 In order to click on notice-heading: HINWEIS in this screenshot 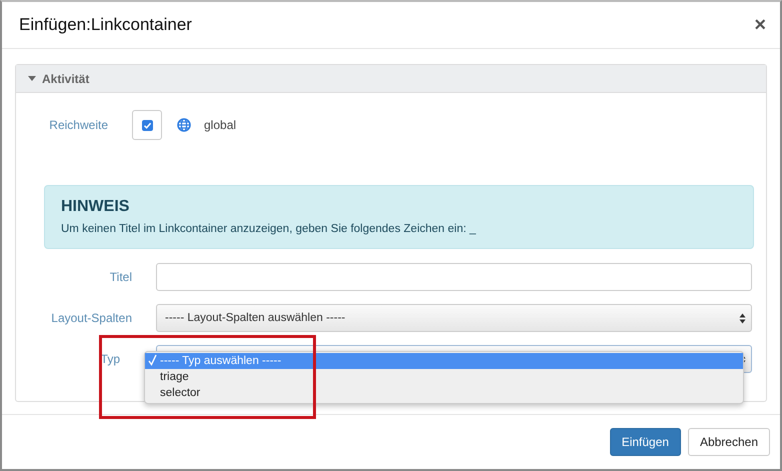, I will do `click(95, 207)`.